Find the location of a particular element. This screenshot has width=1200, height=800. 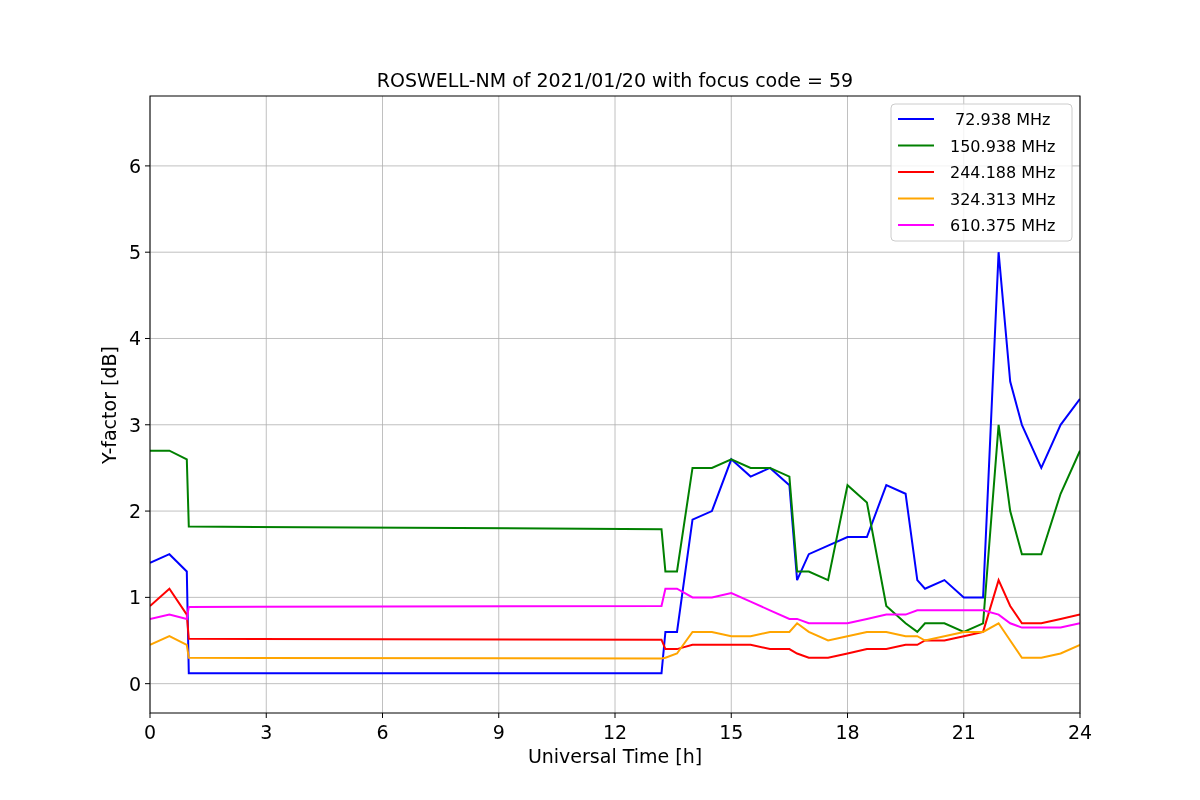

y-axis-label: Y-factor [dB] is located at coordinates (109, 405).